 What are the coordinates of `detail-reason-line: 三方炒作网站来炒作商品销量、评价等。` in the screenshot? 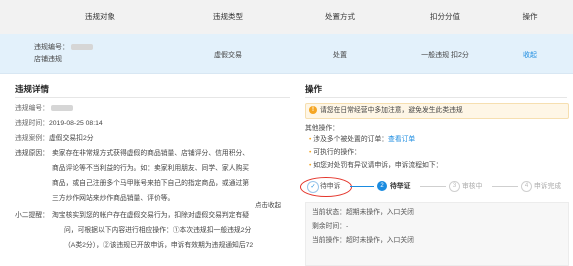 It's located at (113, 198).